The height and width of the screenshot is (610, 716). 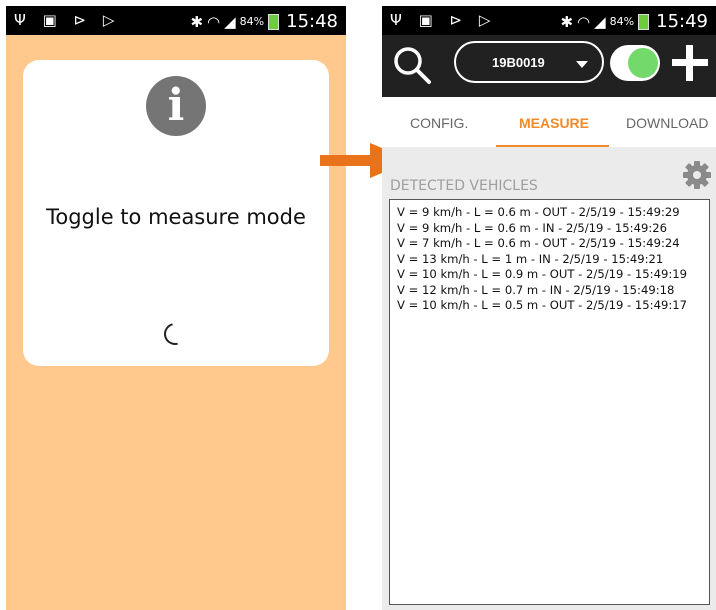 What do you see at coordinates (643, 63) in the screenshot?
I see `toggle-knob` at bounding box center [643, 63].